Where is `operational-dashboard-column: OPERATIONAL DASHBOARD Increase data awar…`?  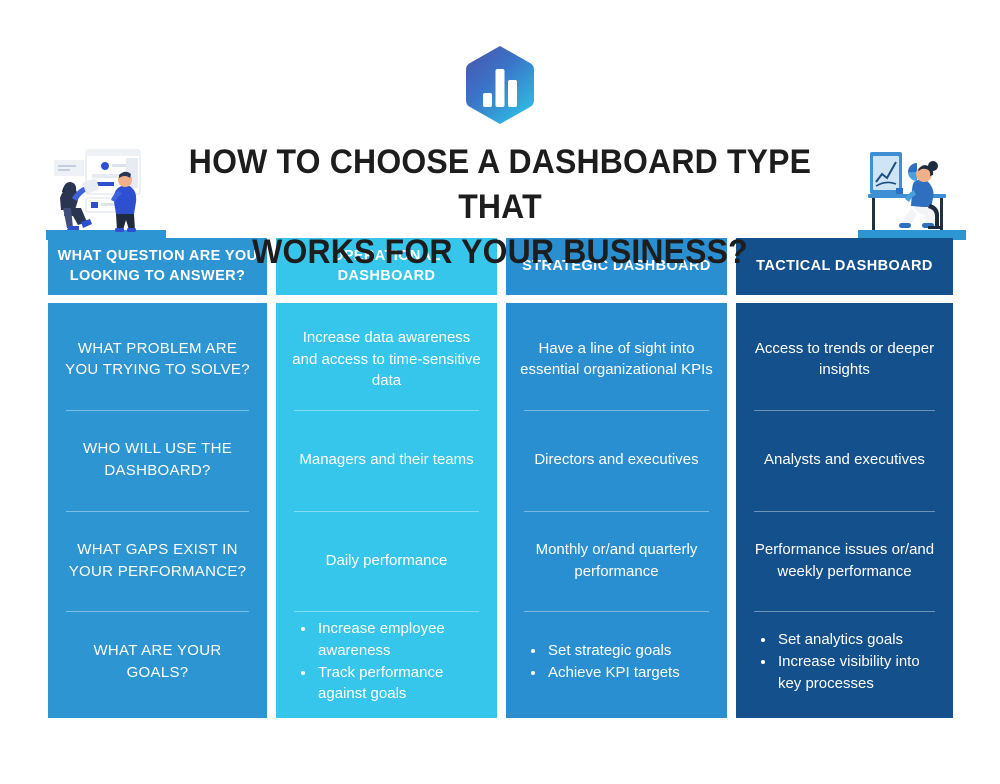 operational-dashboard-column: OPERATIONAL DASHBOARD Increase data awar… is located at coordinates (386, 478).